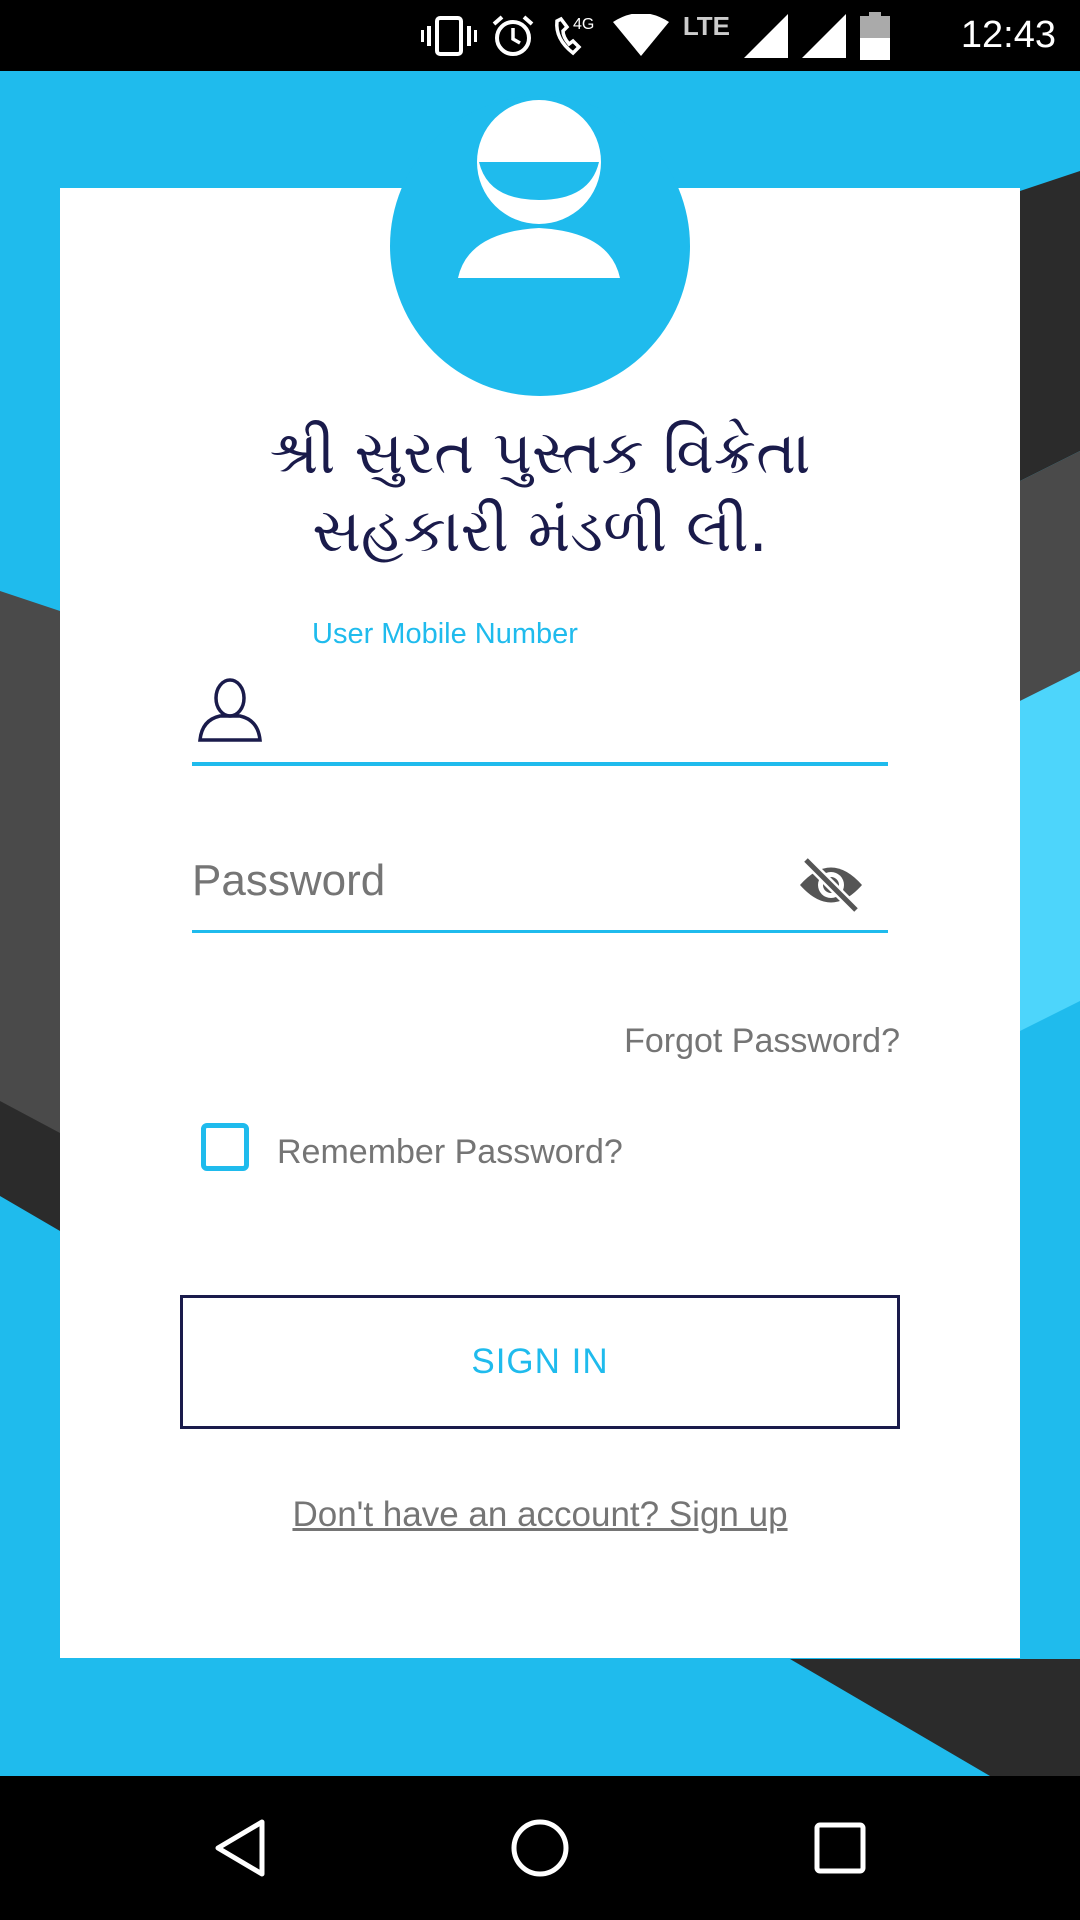  I want to click on network-type: LTE, so click(706, 26).